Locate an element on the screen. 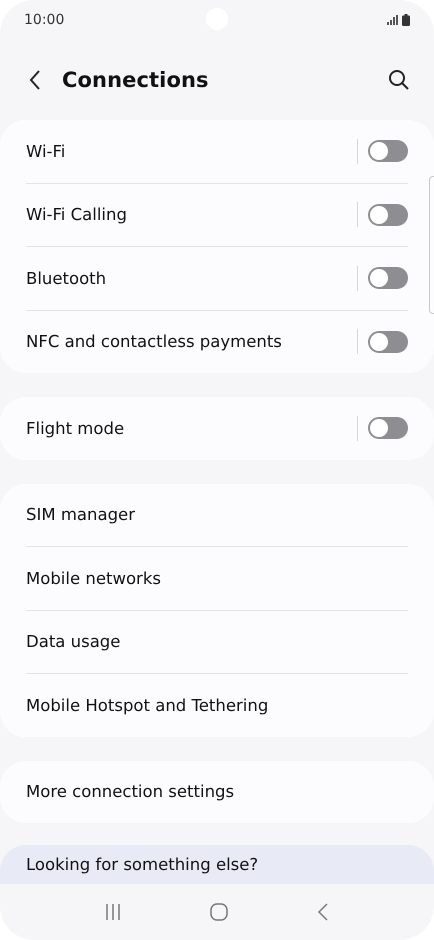  home-icon is located at coordinates (218, 912).